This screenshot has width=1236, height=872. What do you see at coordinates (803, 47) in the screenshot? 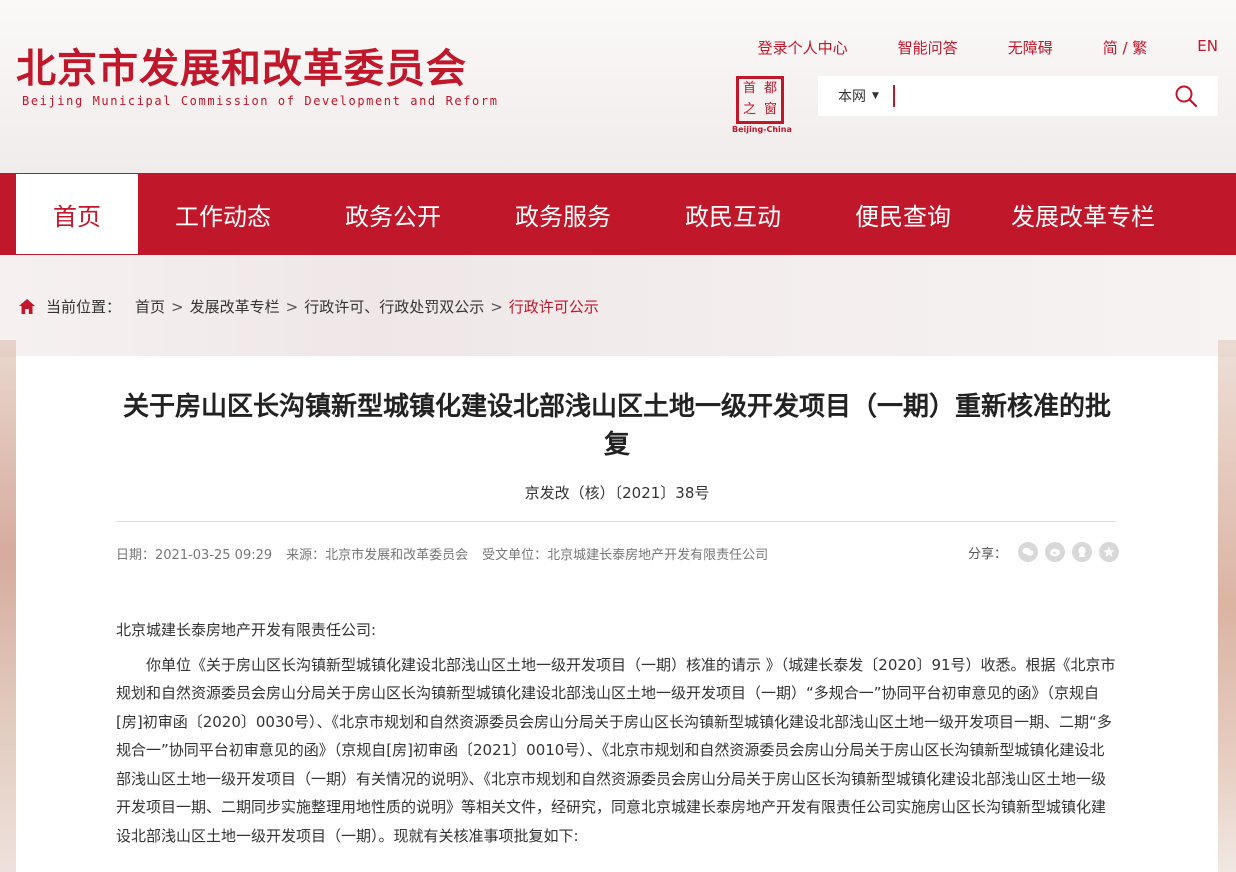
I see `login-link: 登录个人中心` at bounding box center [803, 47].